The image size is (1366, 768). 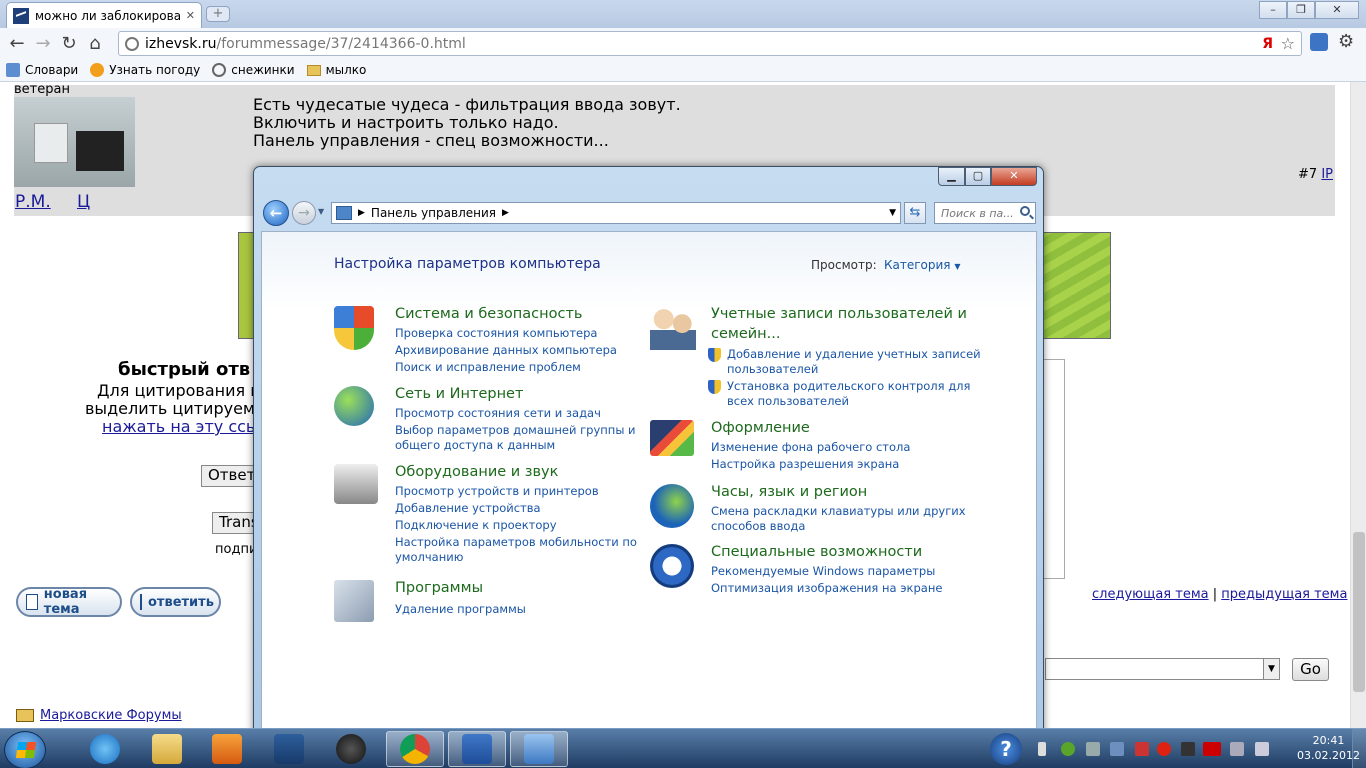 What do you see at coordinates (672, 506) in the screenshot?
I see `clock-globe-icon` at bounding box center [672, 506].